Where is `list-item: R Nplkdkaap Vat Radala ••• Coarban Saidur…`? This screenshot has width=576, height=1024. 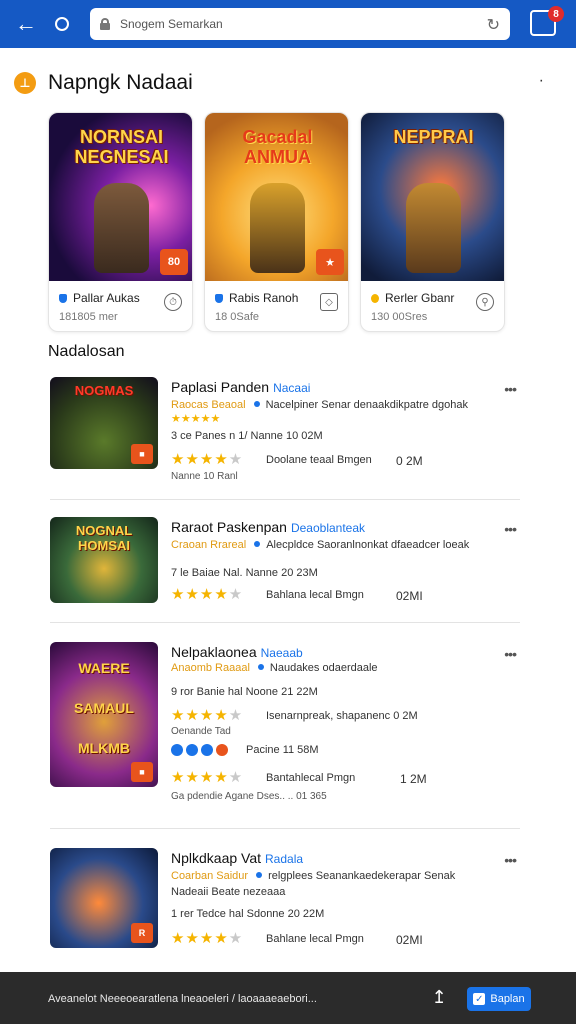
list-item: R Nplkdkaap Vat Radala ••• Coarban Saidur… is located at coordinates (285, 899).